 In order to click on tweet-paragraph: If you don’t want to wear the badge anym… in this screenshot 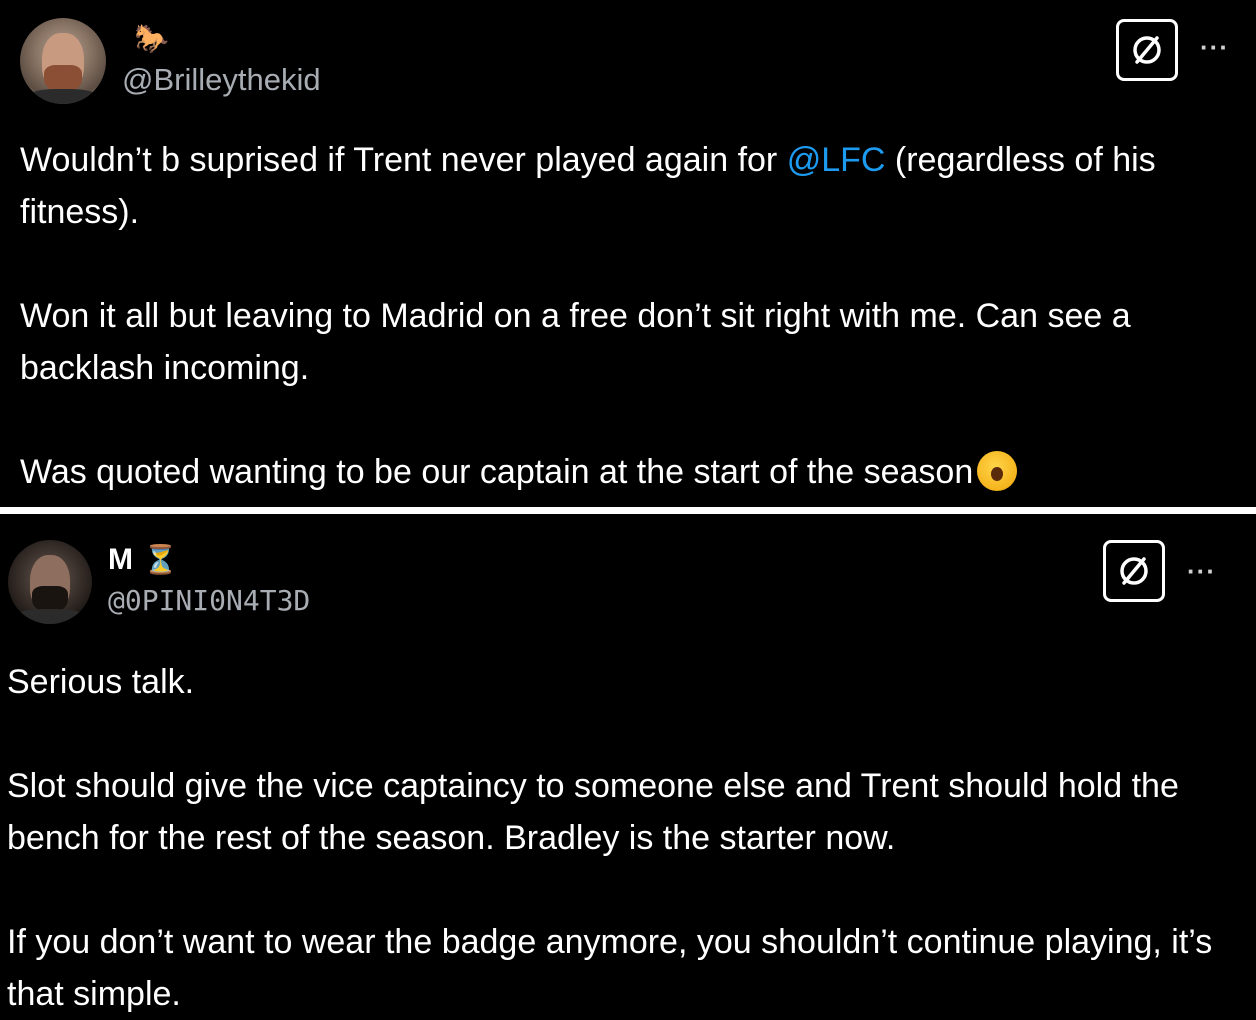, I will do `click(614, 968)`.